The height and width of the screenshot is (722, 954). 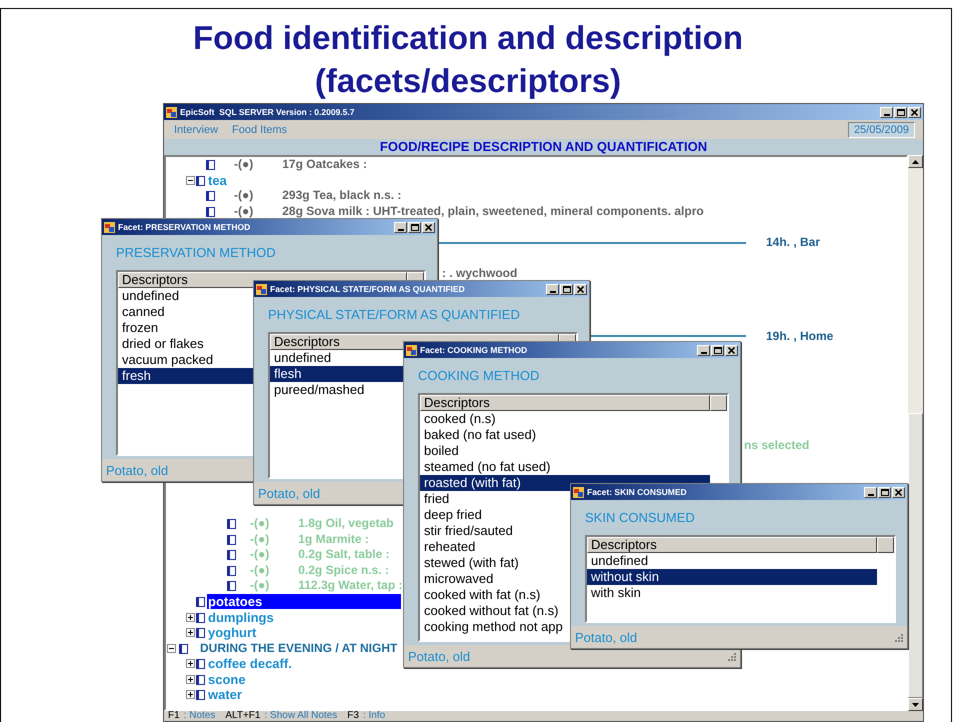 I want to click on dialog-heading: SKIN CONSUMED, so click(x=640, y=517).